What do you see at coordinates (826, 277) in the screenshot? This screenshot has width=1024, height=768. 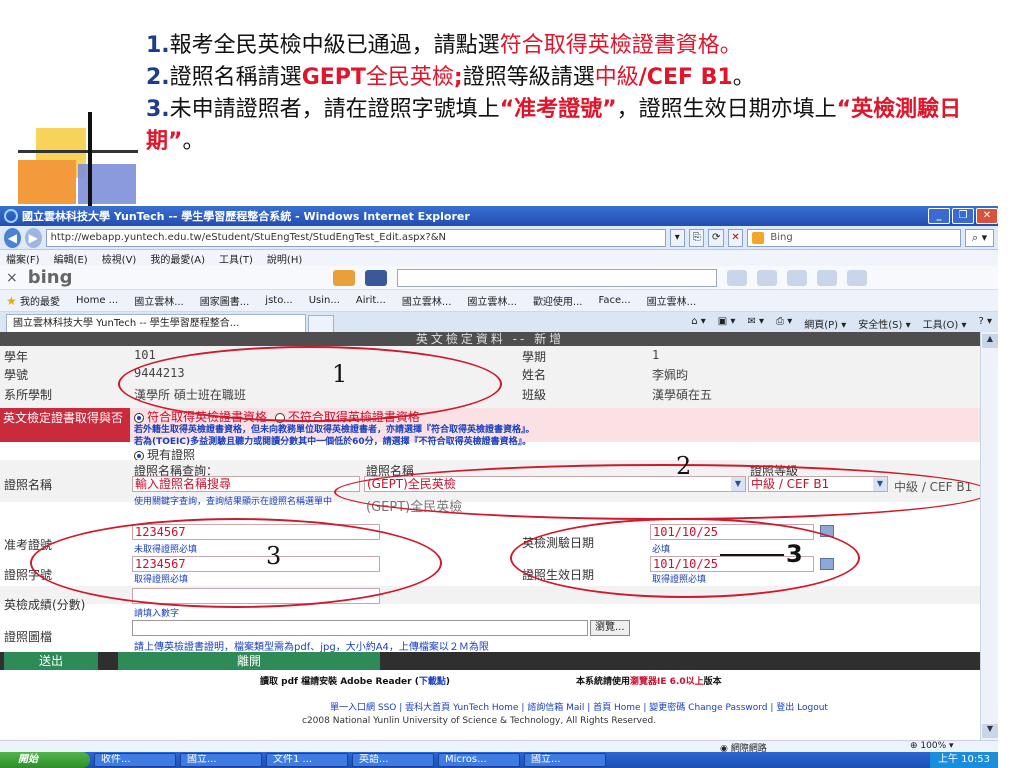 I see `star-icon` at bounding box center [826, 277].